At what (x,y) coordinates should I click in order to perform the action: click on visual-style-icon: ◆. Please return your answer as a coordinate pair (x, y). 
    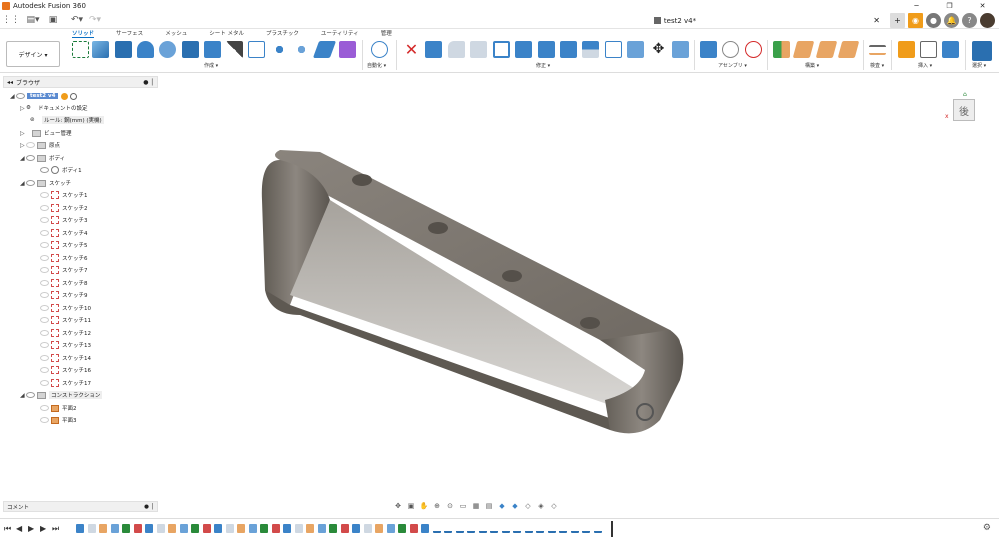
    Looking at the image, I should click on (502, 506).